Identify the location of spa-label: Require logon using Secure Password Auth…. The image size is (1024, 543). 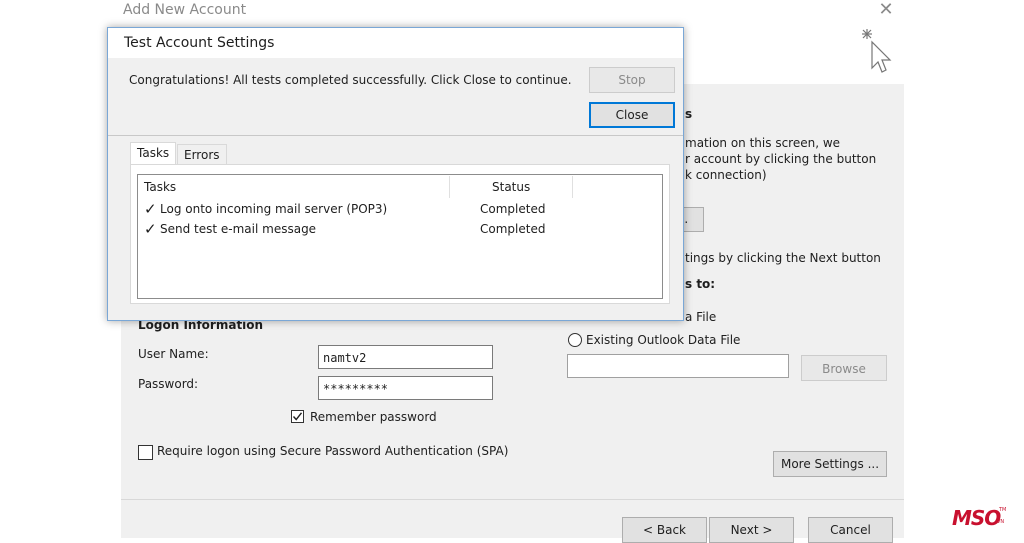
(333, 451).